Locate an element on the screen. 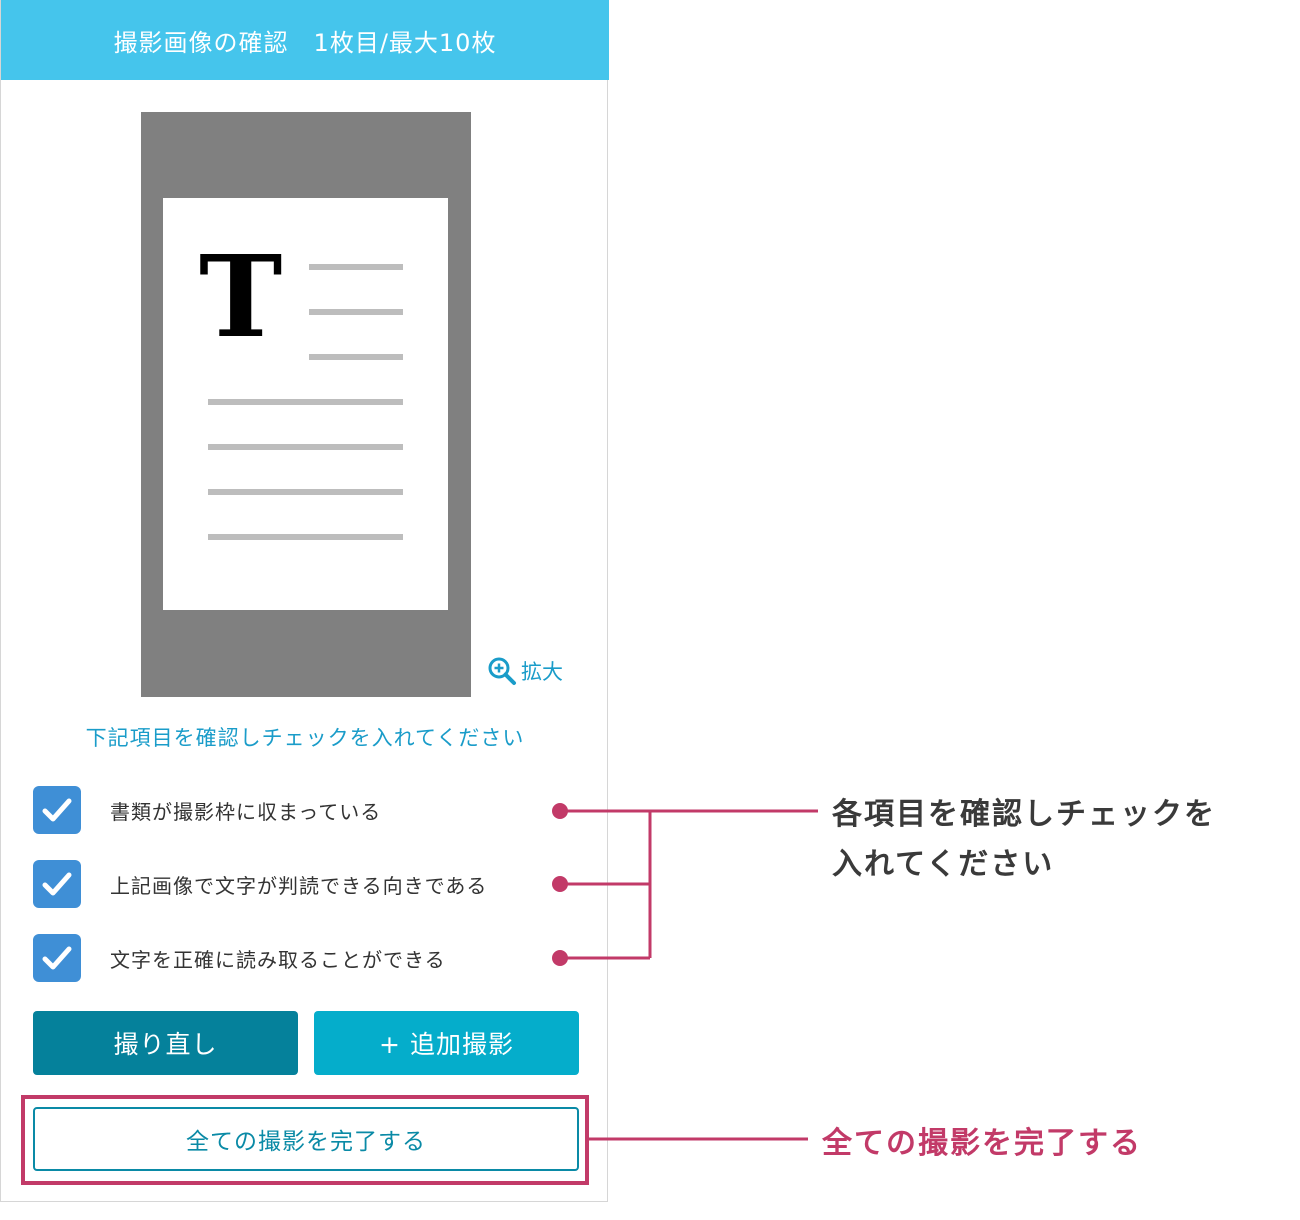  zoom-button: 拡大 is located at coordinates (525, 671).